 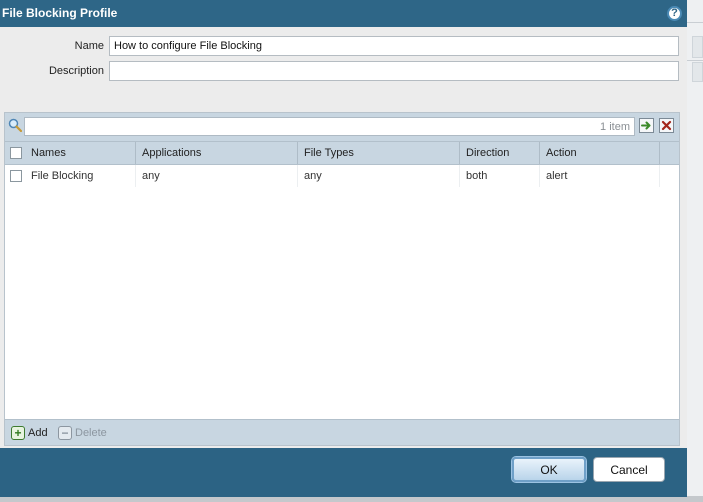 I want to click on delete-button: − Delete, so click(x=82, y=433).